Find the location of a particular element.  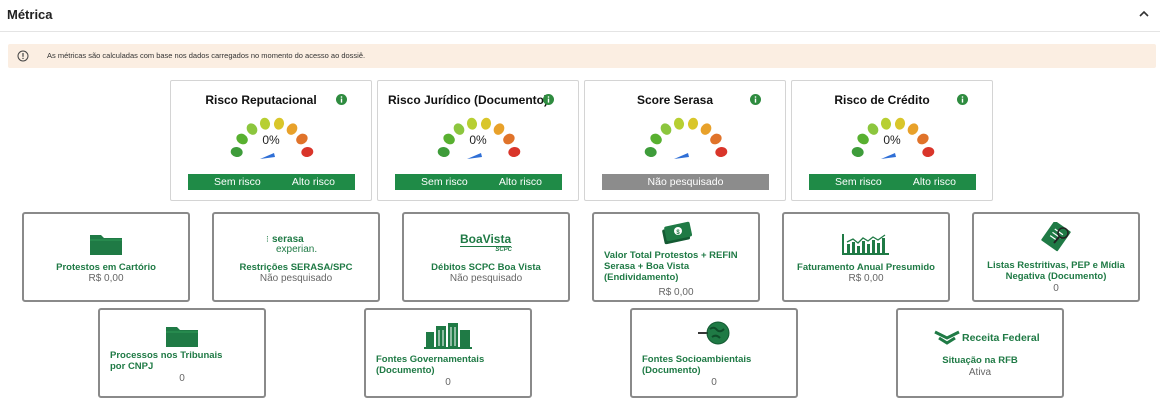

globe-search-icon is located at coordinates (714, 333).